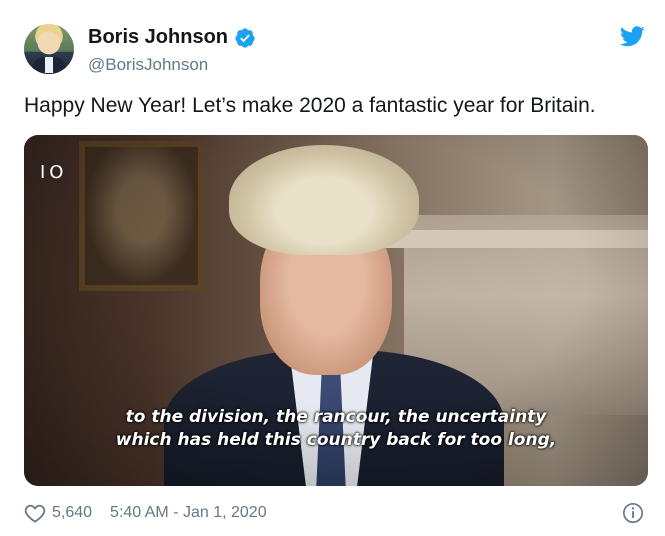  What do you see at coordinates (148, 65) in the screenshot?
I see `author-handle: @BorisJohnson` at bounding box center [148, 65].